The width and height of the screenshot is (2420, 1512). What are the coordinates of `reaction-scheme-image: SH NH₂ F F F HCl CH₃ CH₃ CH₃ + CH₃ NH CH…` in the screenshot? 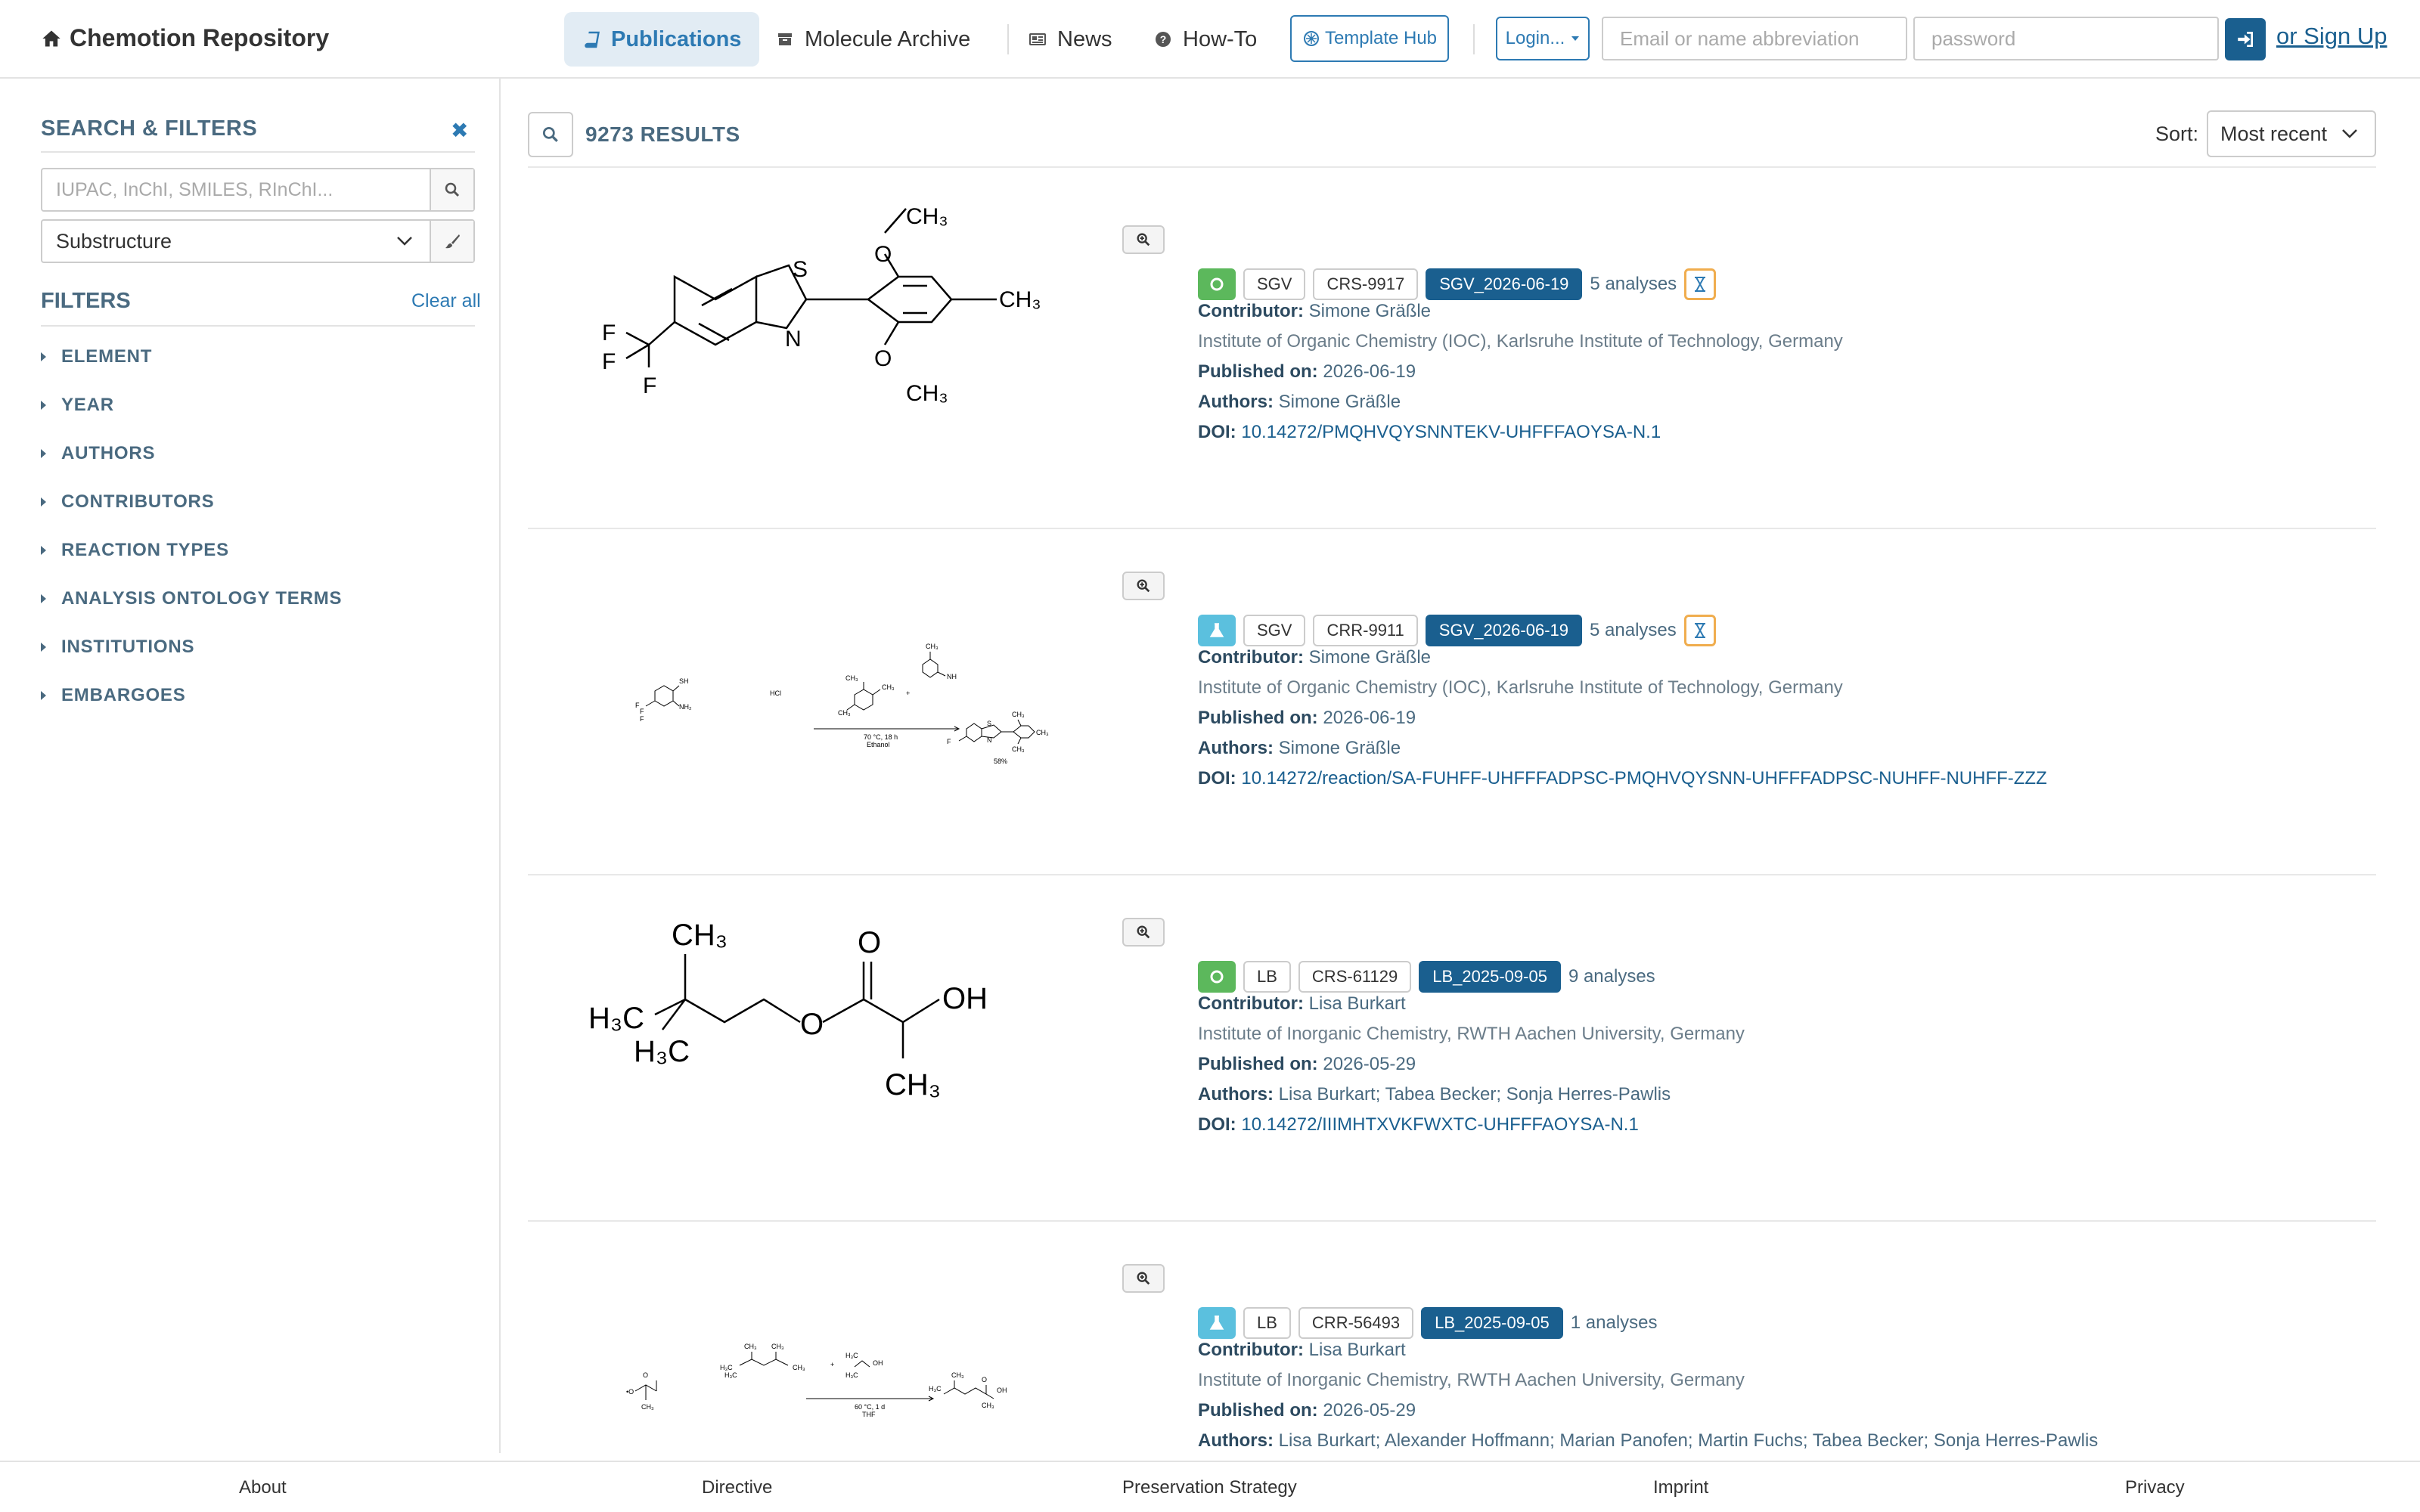 It's located at (830, 691).